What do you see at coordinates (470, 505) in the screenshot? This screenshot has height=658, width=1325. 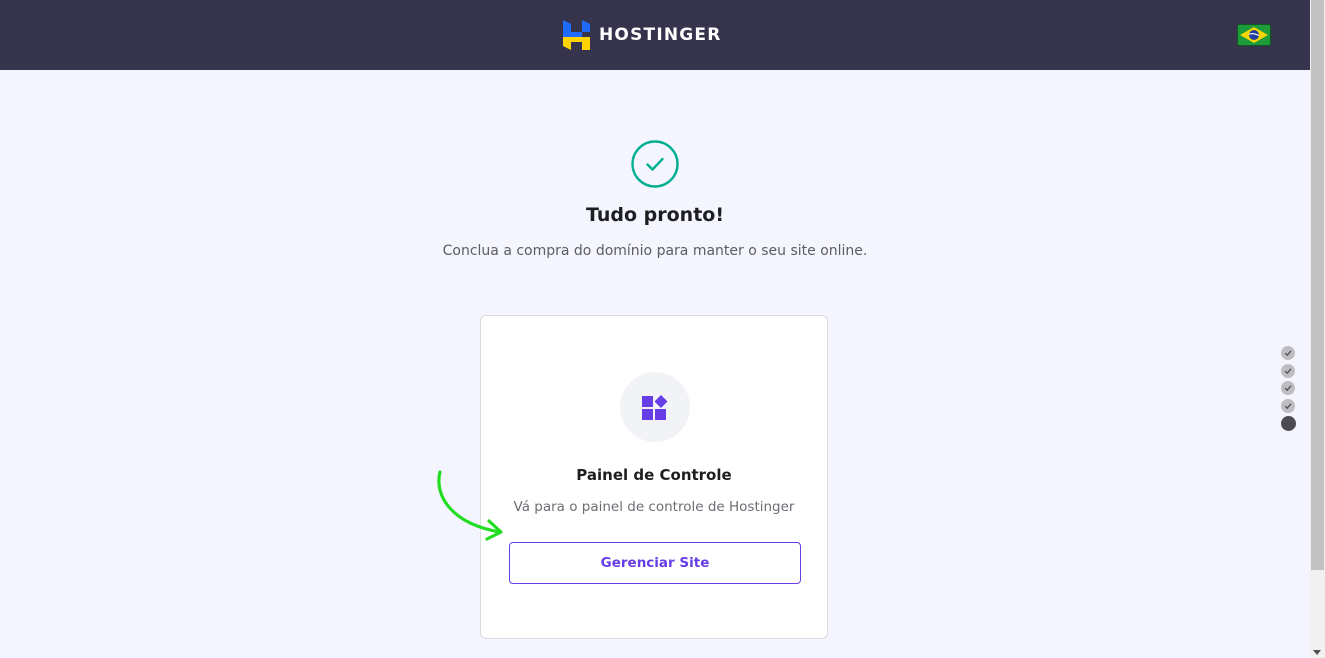 I see `annotation-arrow-icon` at bounding box center [470, 505].